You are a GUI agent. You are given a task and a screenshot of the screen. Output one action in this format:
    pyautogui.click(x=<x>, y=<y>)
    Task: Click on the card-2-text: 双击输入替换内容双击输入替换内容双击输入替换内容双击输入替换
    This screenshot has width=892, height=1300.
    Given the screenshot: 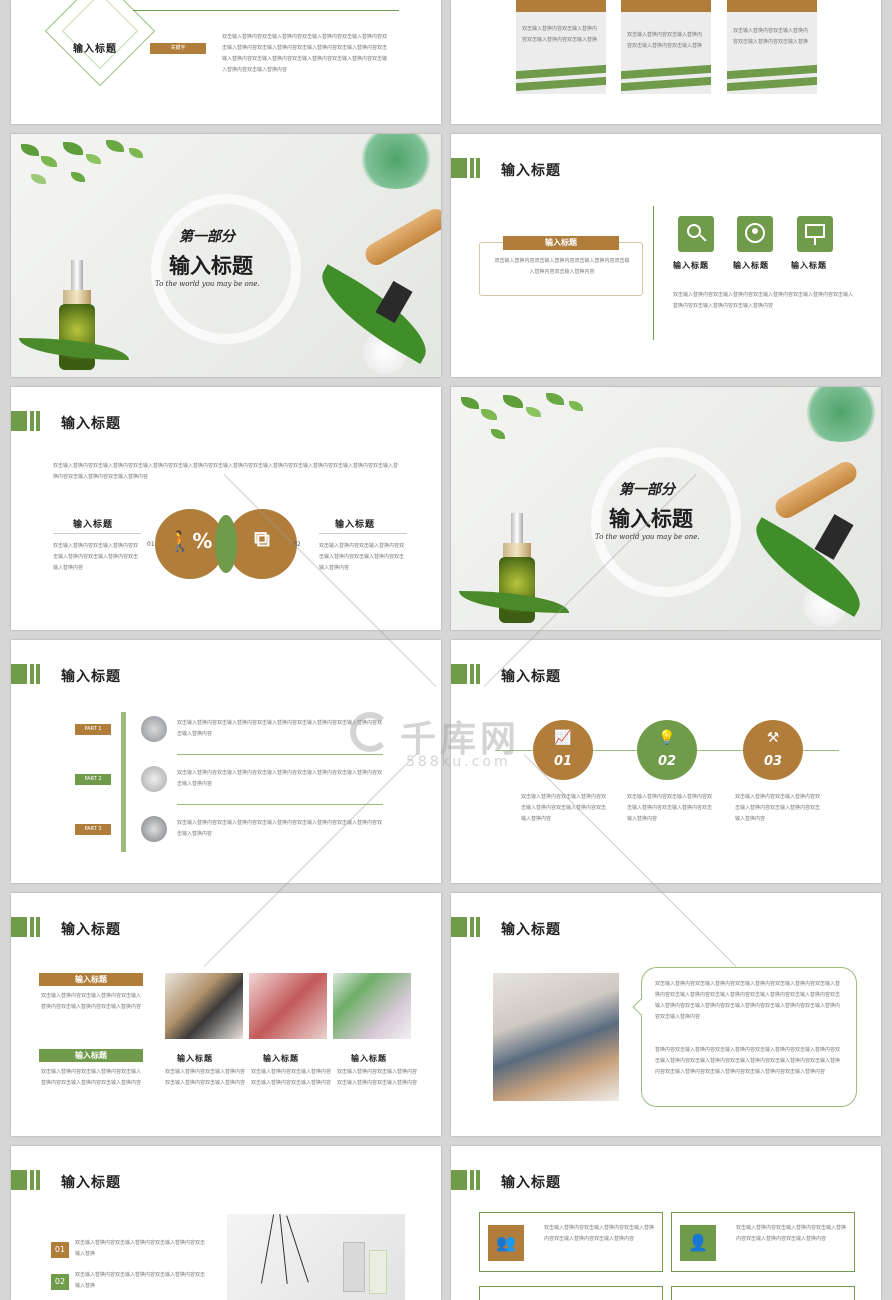 What is the action you would take?
    pyautogui.click(x=665, y=40)
    